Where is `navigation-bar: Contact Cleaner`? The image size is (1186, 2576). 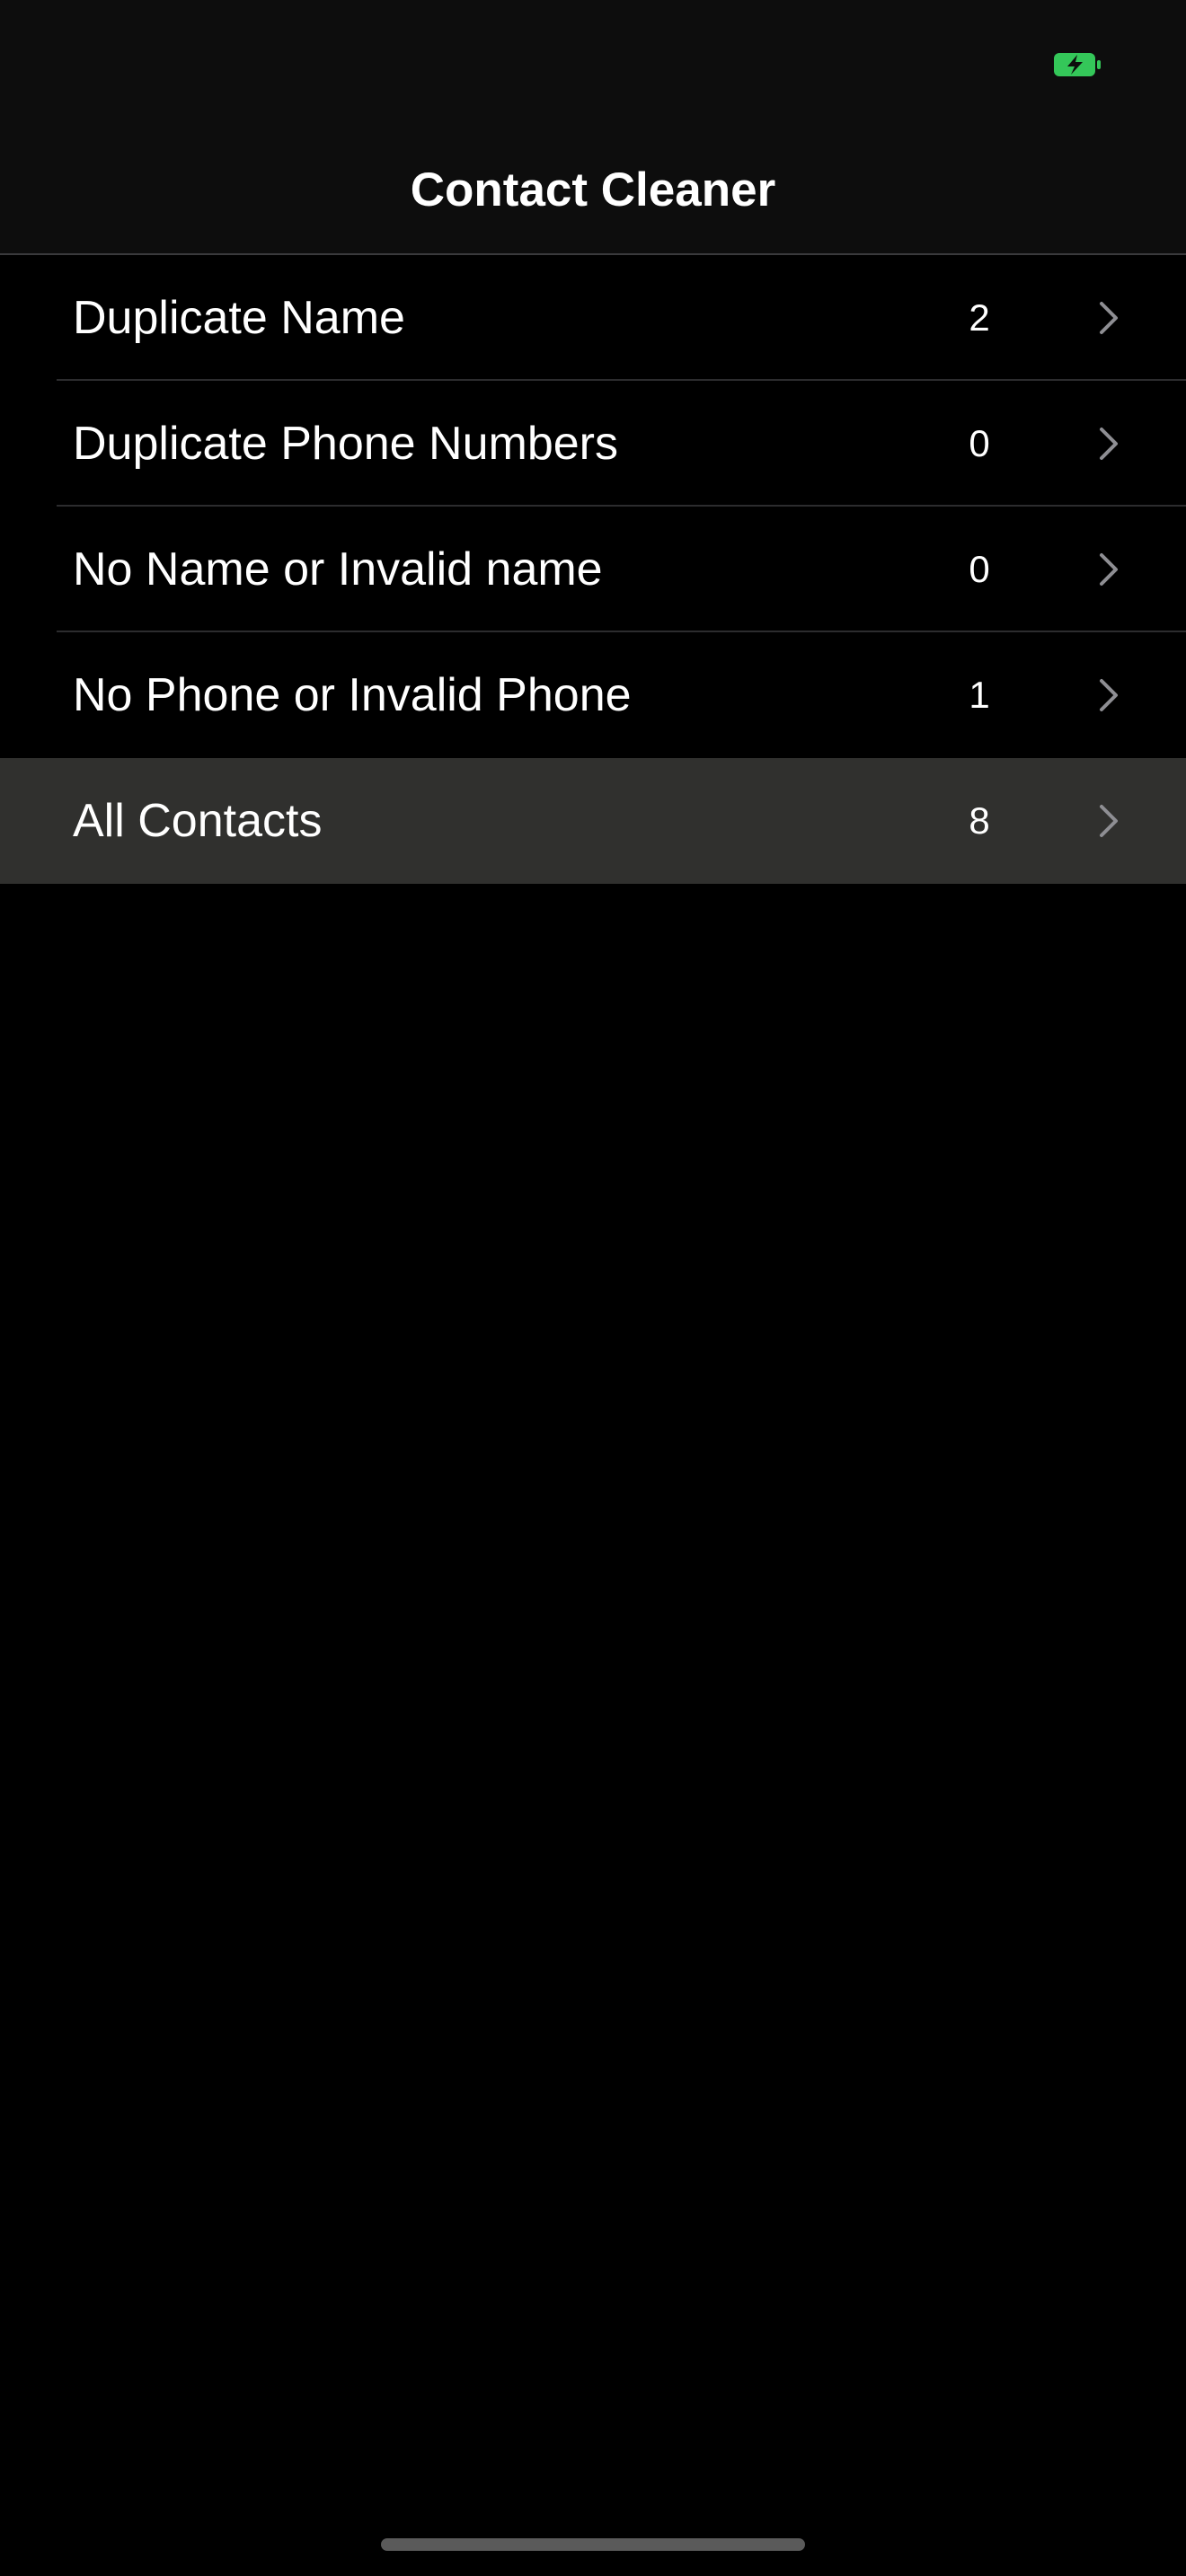
navigation-bar: Contact Cleaner is located at coordinates (593, 127).